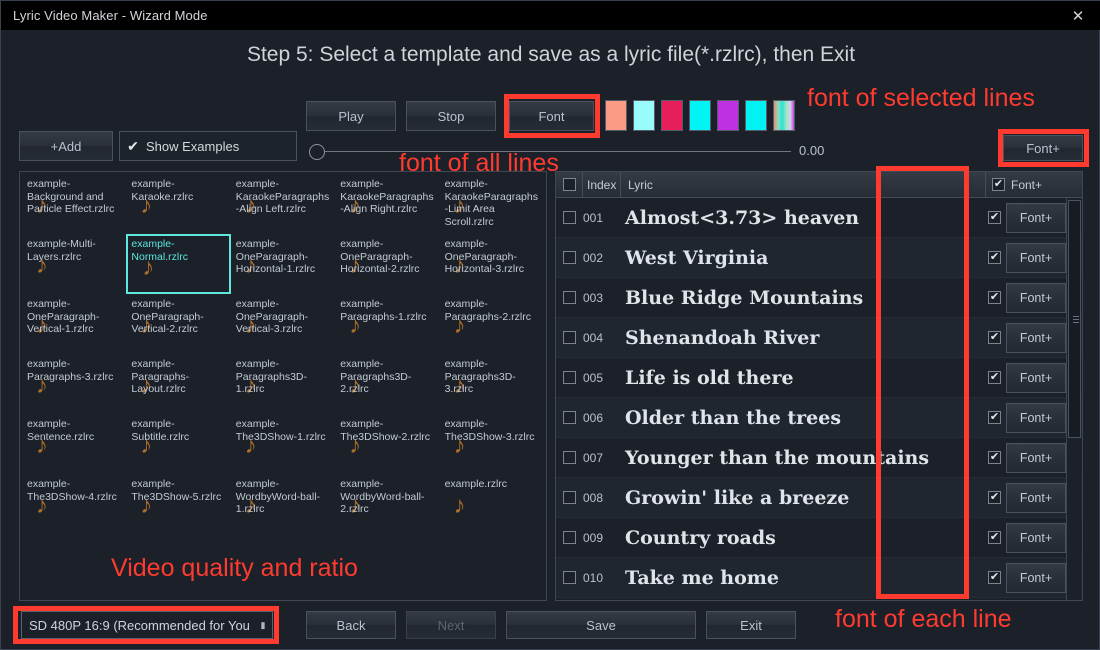  What do you see at coordinates (492, 264) in the screenshot?
I see `template-file-item: ♪ example-OneParagraph-Horizontal-3.rzlrc` at bounding box center [492, 264].